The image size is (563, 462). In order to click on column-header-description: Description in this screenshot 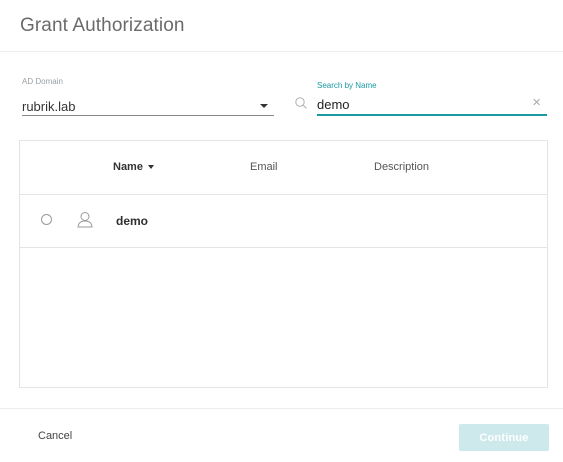, I will do `click(401, 167)`.